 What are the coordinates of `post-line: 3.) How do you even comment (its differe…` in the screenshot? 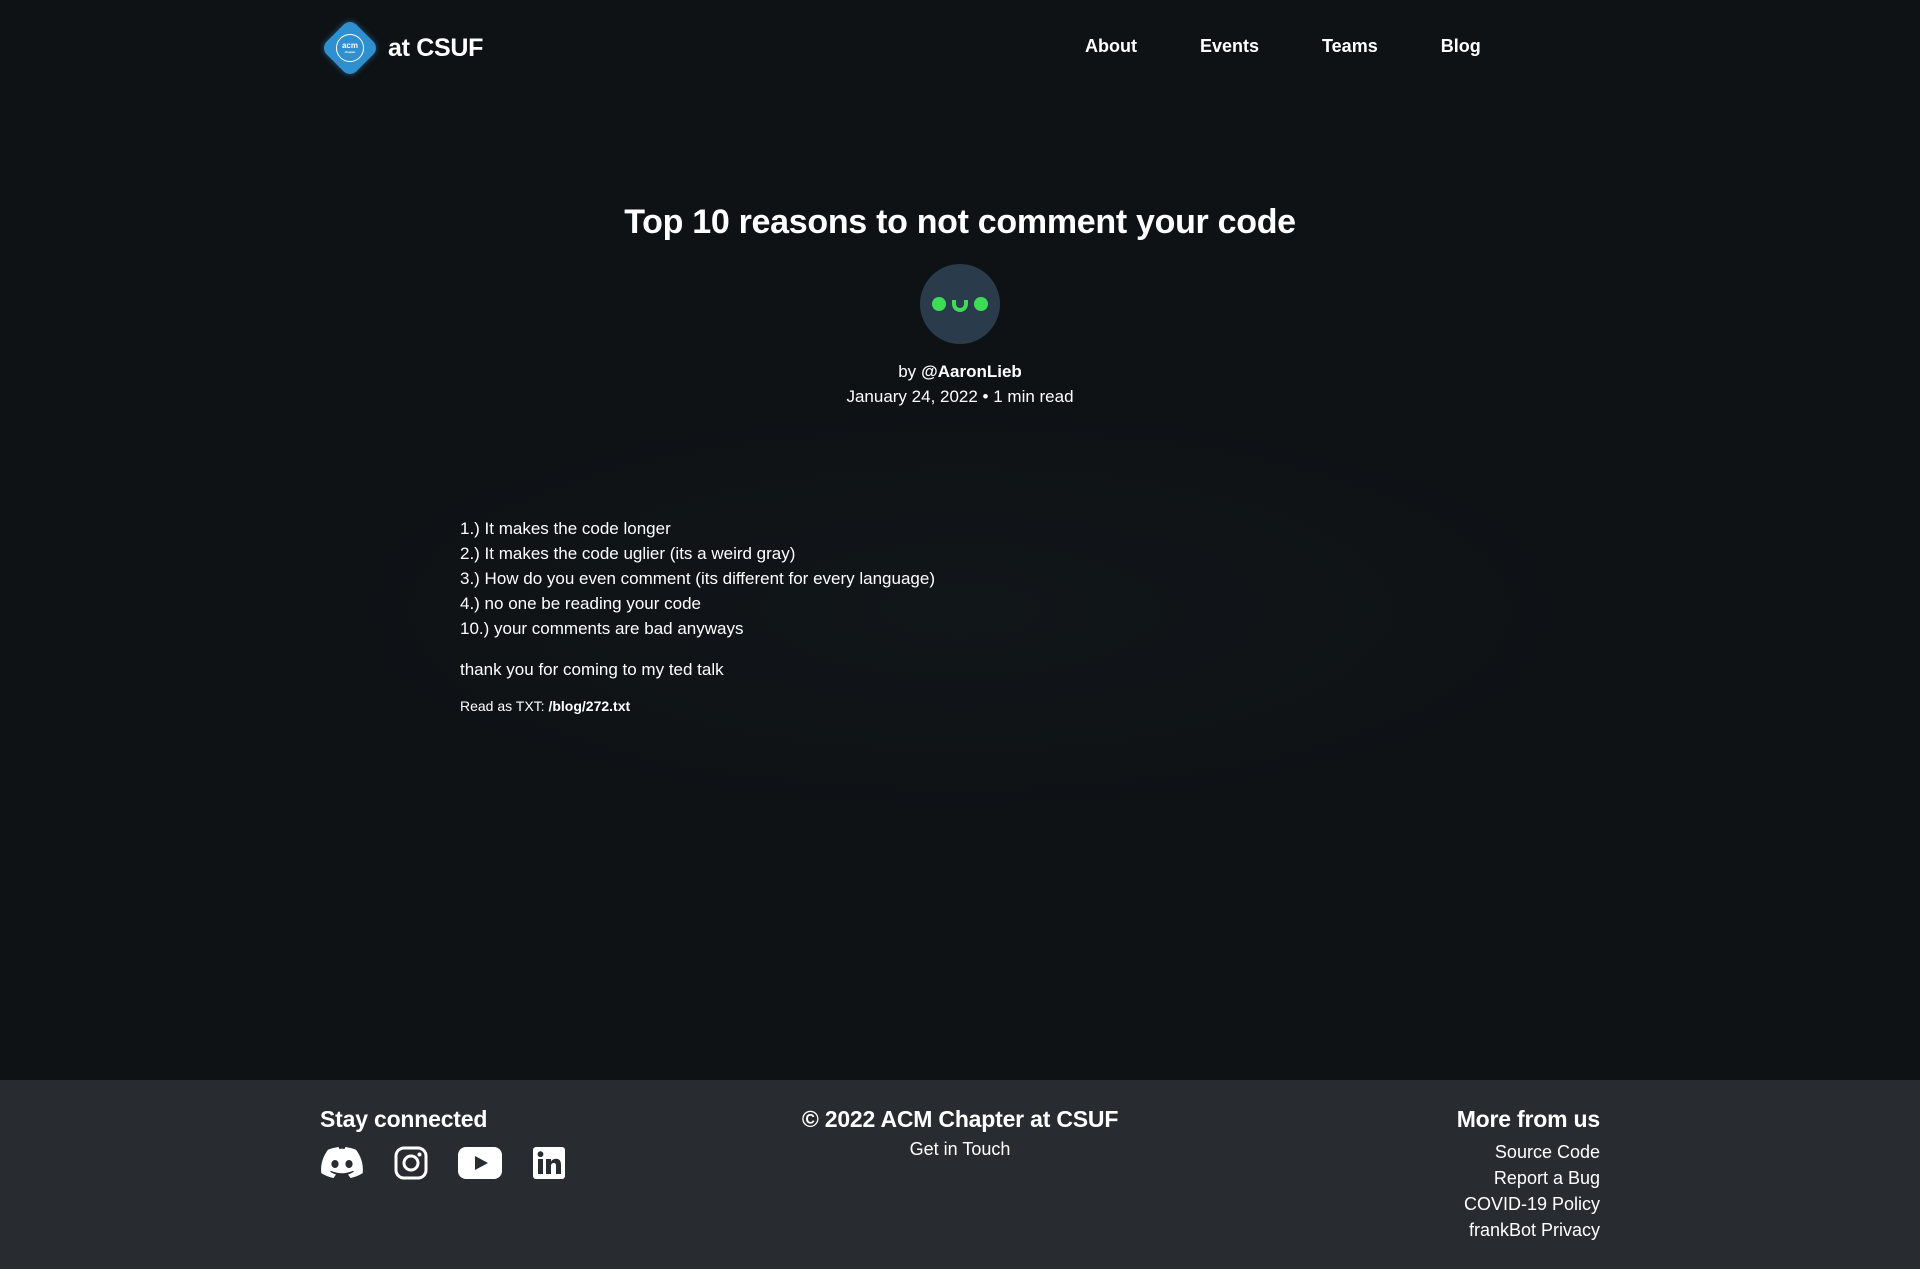 It's located at (697, 578).